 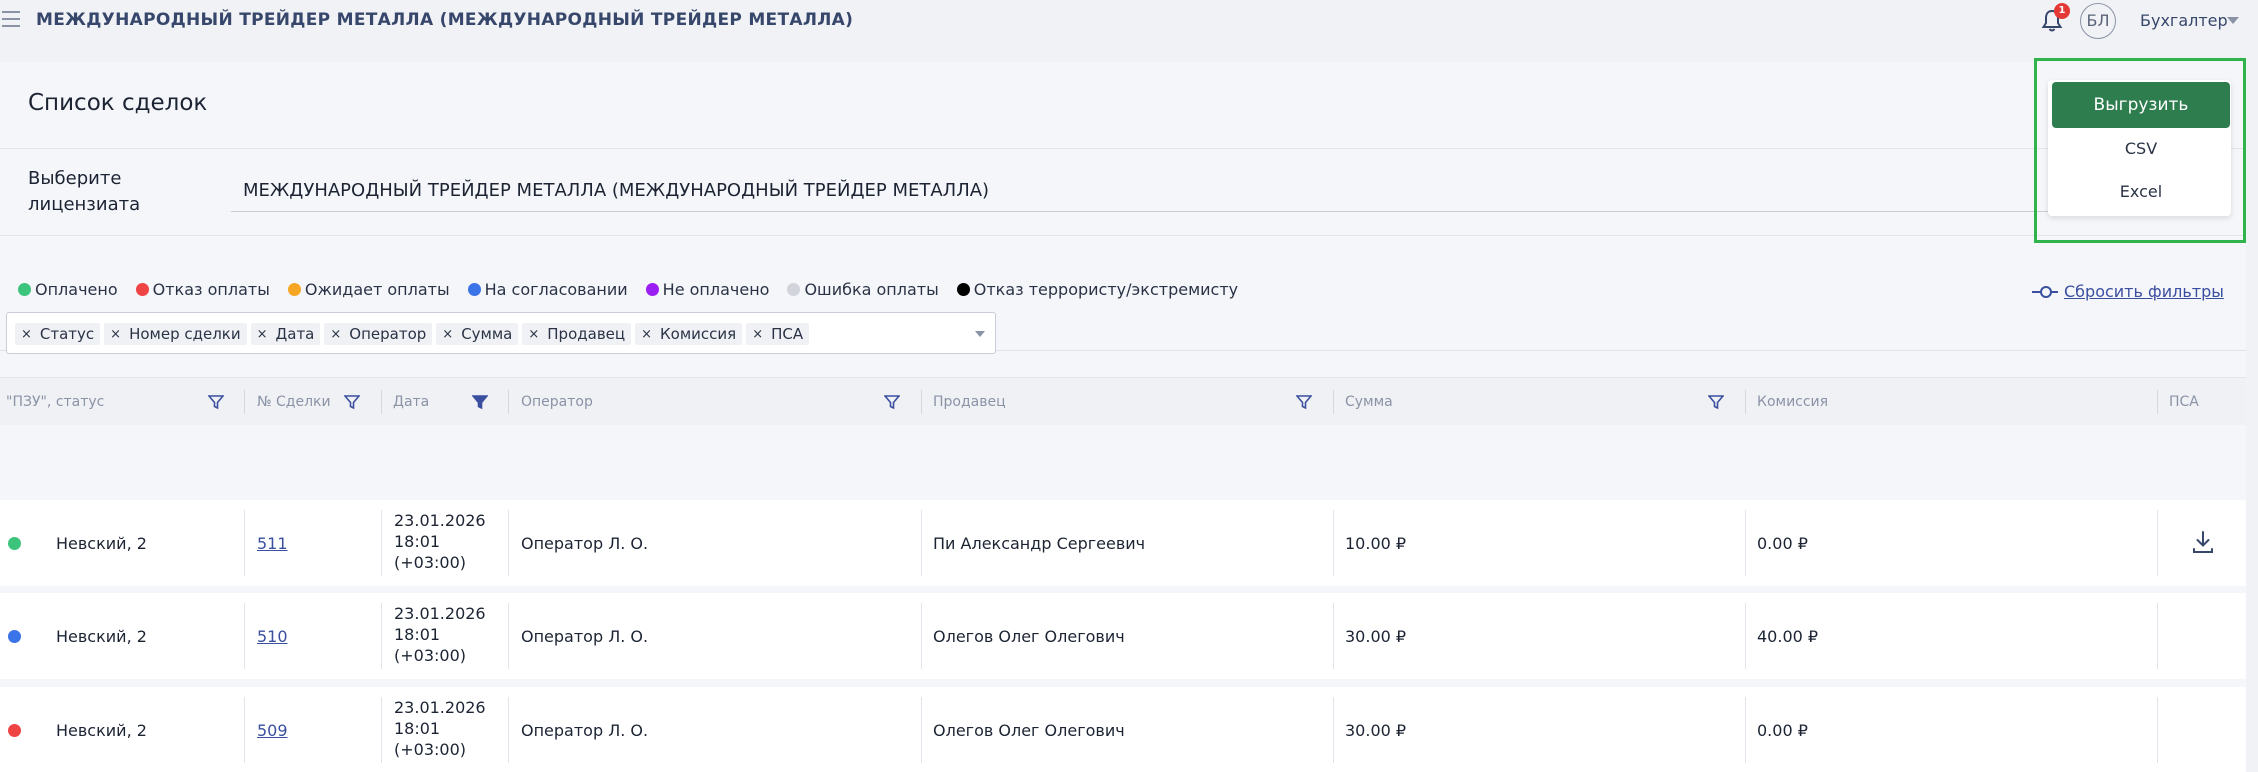 I want to click on timezone-value: (+03:00), so click(x=430, y=749).